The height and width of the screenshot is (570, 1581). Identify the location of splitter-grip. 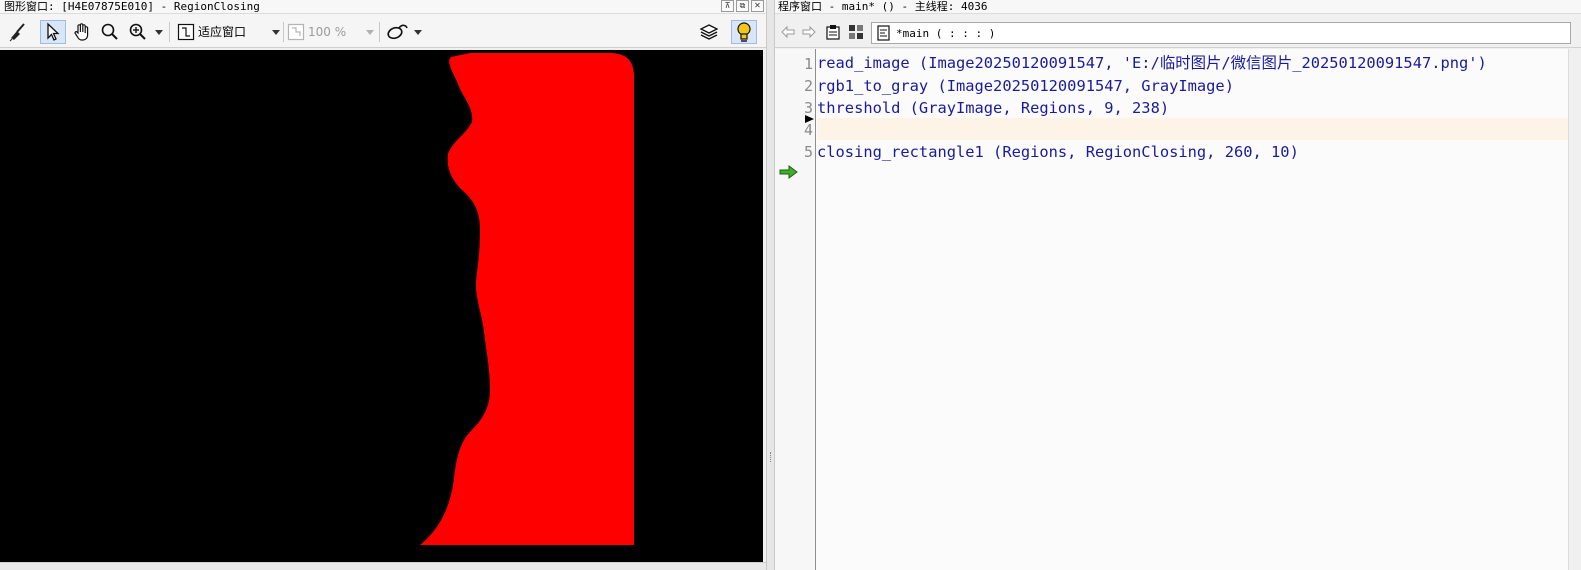
(771, 457).